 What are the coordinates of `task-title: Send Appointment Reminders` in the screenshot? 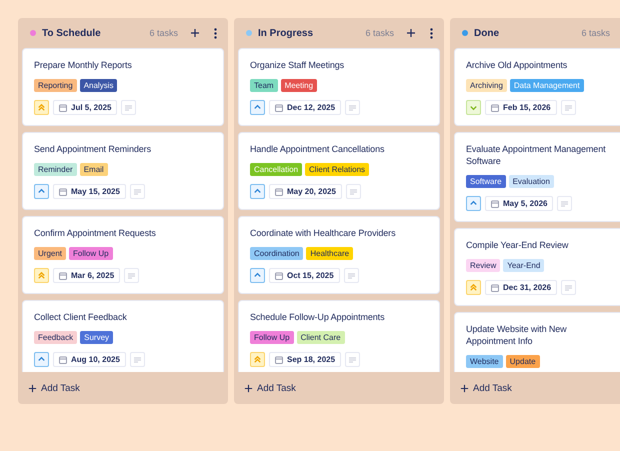 It's located at (93, 149).